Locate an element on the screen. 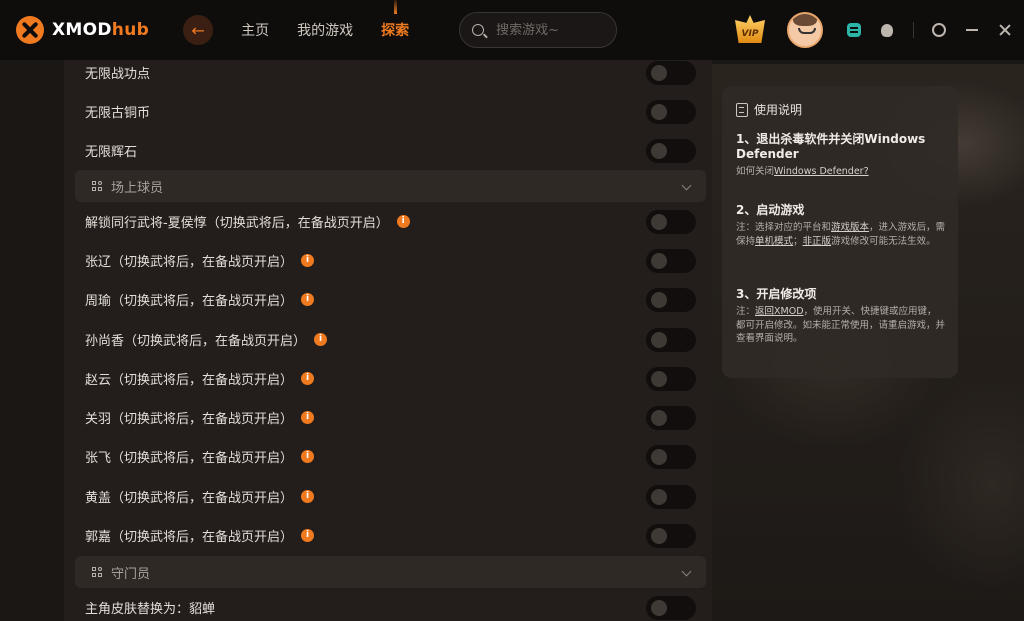 This screenshot has height=621, width=1024. cheat-row: 主角皮肤替换为：貂蝉 is located at coordinates (388, 604).